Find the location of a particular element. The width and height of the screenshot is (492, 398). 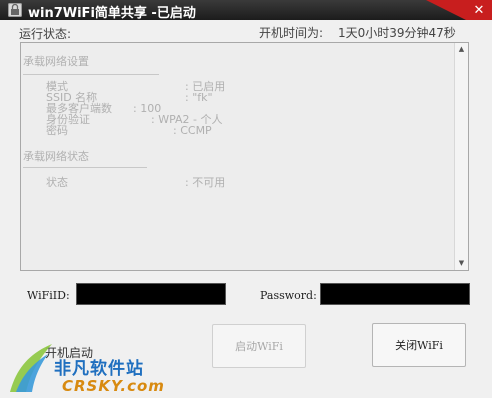

password-input is located at coordinates (395, 294).